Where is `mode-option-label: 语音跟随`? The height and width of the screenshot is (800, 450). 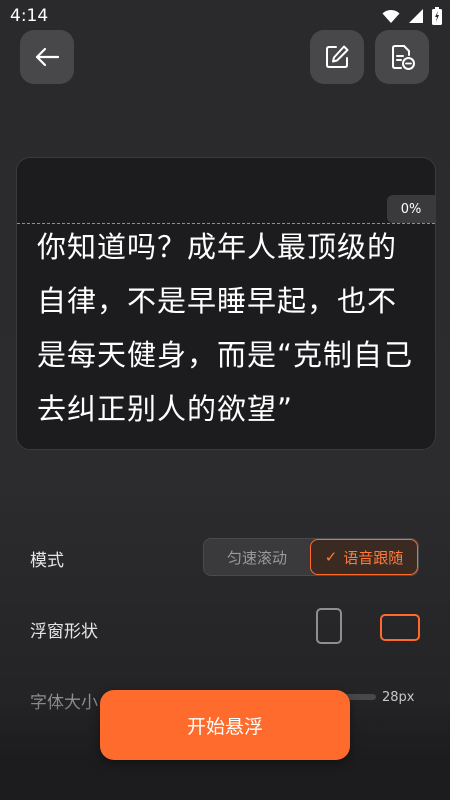
mode-option-label: 语音跟随 is located at coordinates (373, 557).